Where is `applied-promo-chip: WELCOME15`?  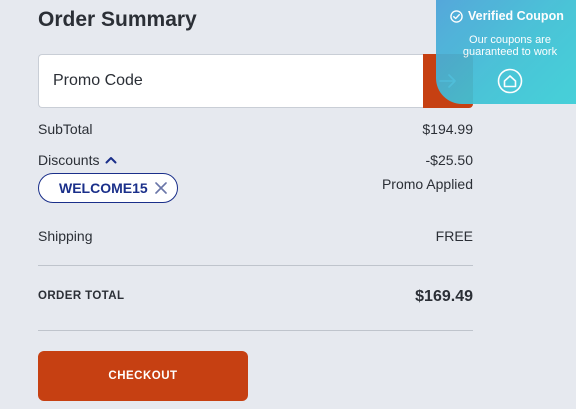 applied-promo-chip: WELCOME15 is located at coordinates (108, 188).